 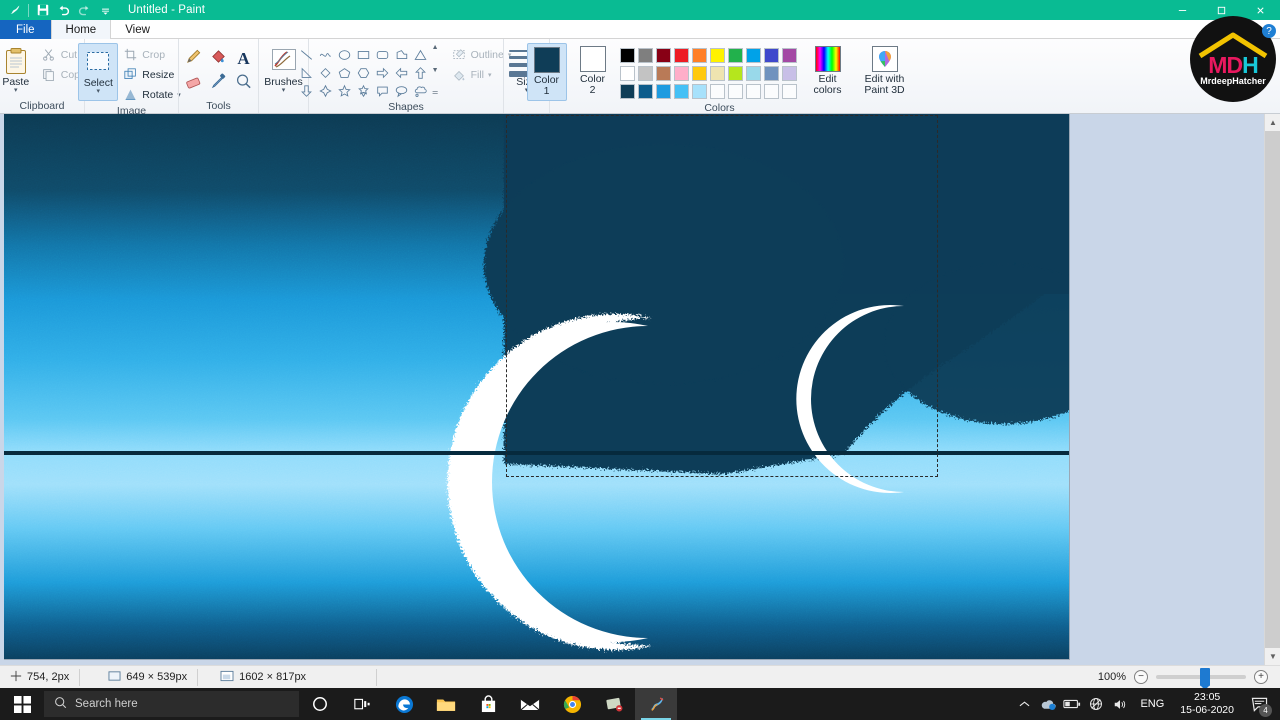 I want to click on four-point-star-shape, so click(x=325, y=91).